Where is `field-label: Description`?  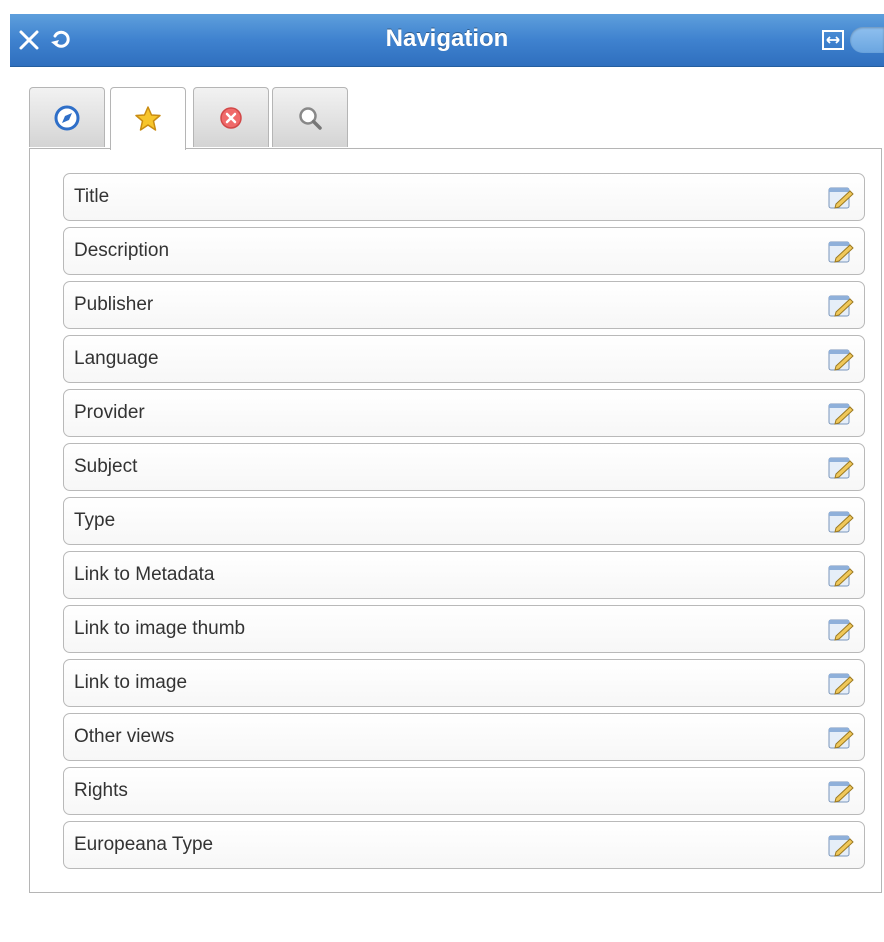
field-label: Description is located at coordinates (122, 250).